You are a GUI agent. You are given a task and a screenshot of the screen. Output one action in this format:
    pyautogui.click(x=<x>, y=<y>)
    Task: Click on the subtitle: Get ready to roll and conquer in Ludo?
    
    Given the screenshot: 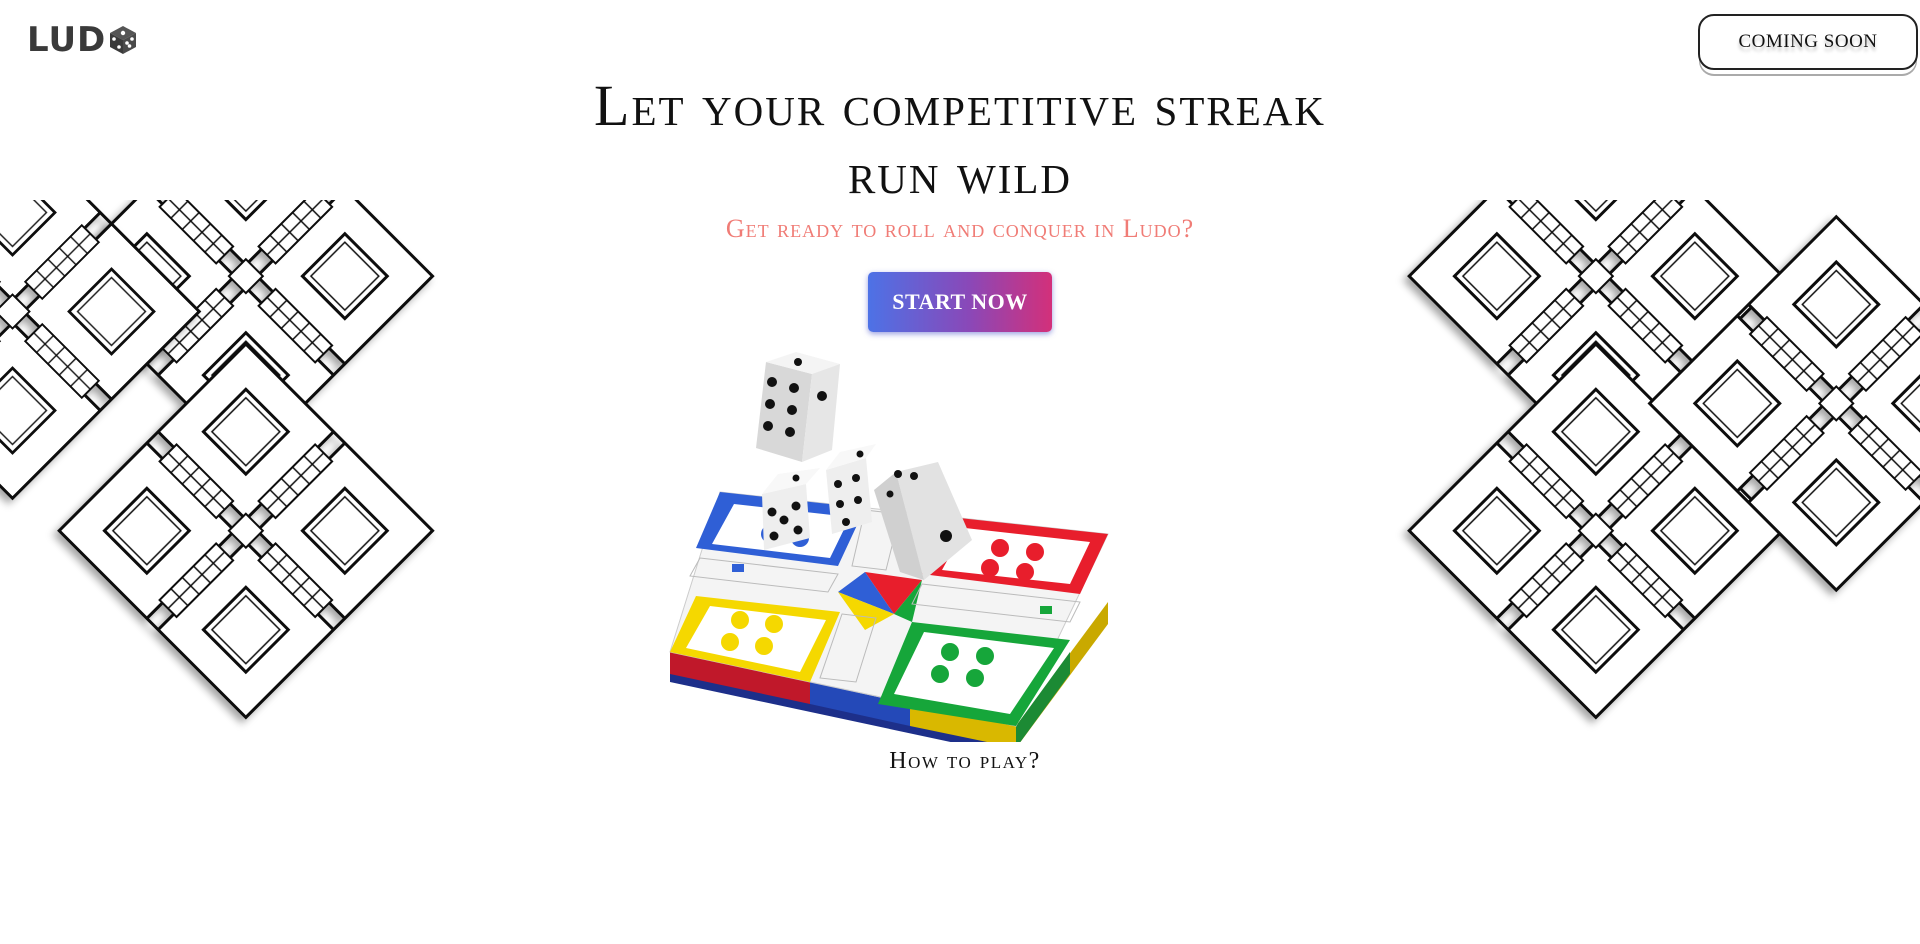 What is the action you would take?
    pyautogui.click(x=960, y=228)
    